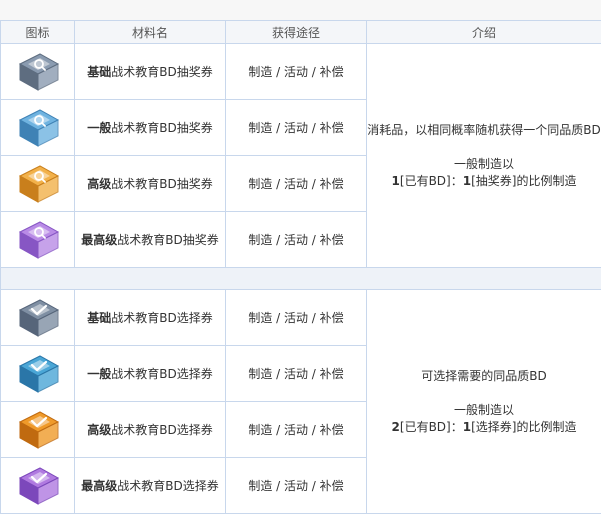 This screenshot has height=518, width=601. What do you see at coordinates (524, 426) in the screenshot?
I see `ratio-end: [选择券]的比例制造` at bounding box center [524, 426].